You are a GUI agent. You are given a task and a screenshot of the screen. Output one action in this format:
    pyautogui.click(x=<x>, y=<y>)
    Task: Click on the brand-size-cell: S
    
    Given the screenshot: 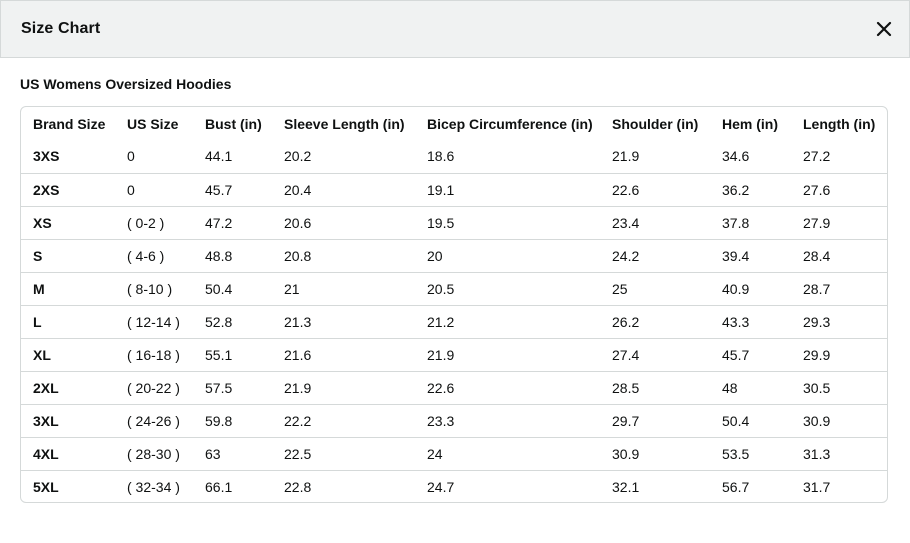 What is the action you would take?
    pyautogui.click(x=68, y=255)
    